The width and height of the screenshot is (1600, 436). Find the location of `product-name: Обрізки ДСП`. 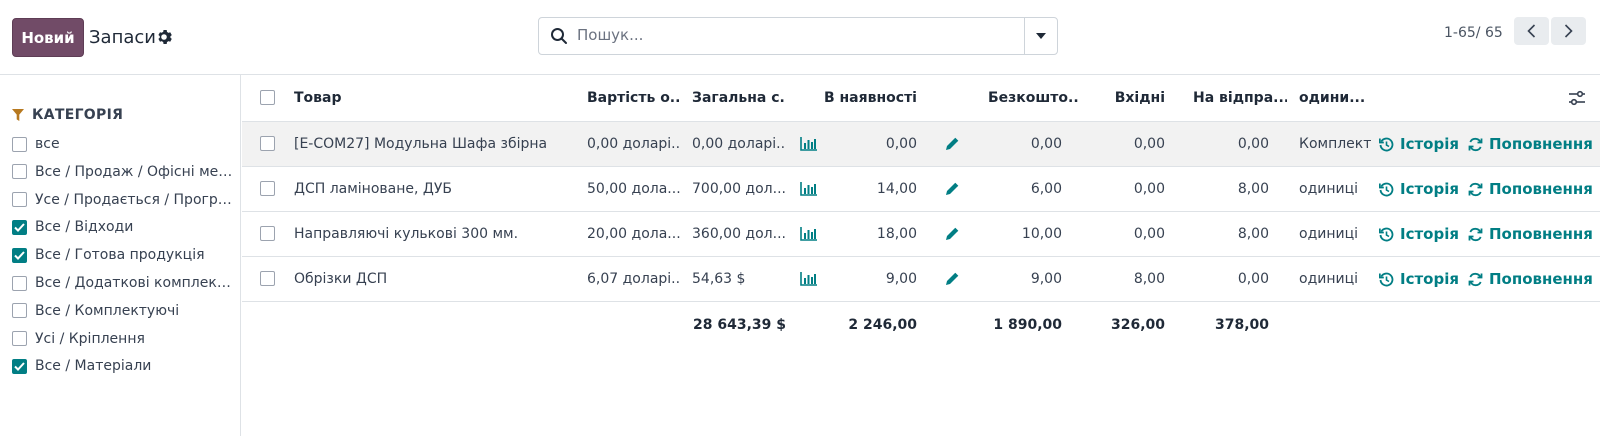

product-name: Обрізки ДСП is located at coordinates (431, 279).